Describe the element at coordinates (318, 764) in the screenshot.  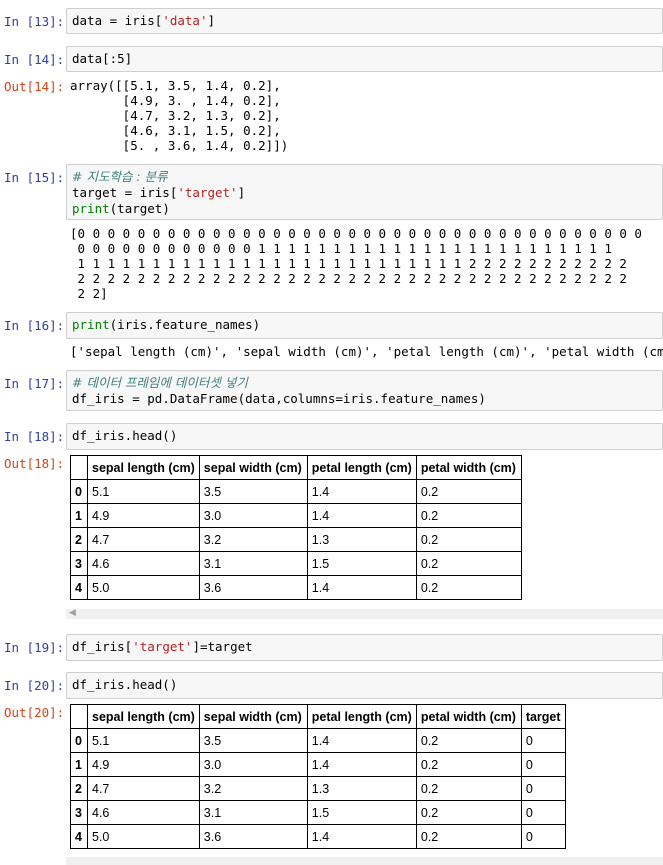
I see `table-row: 1 4.9 3.0 1.4 0.2 0` at that location.